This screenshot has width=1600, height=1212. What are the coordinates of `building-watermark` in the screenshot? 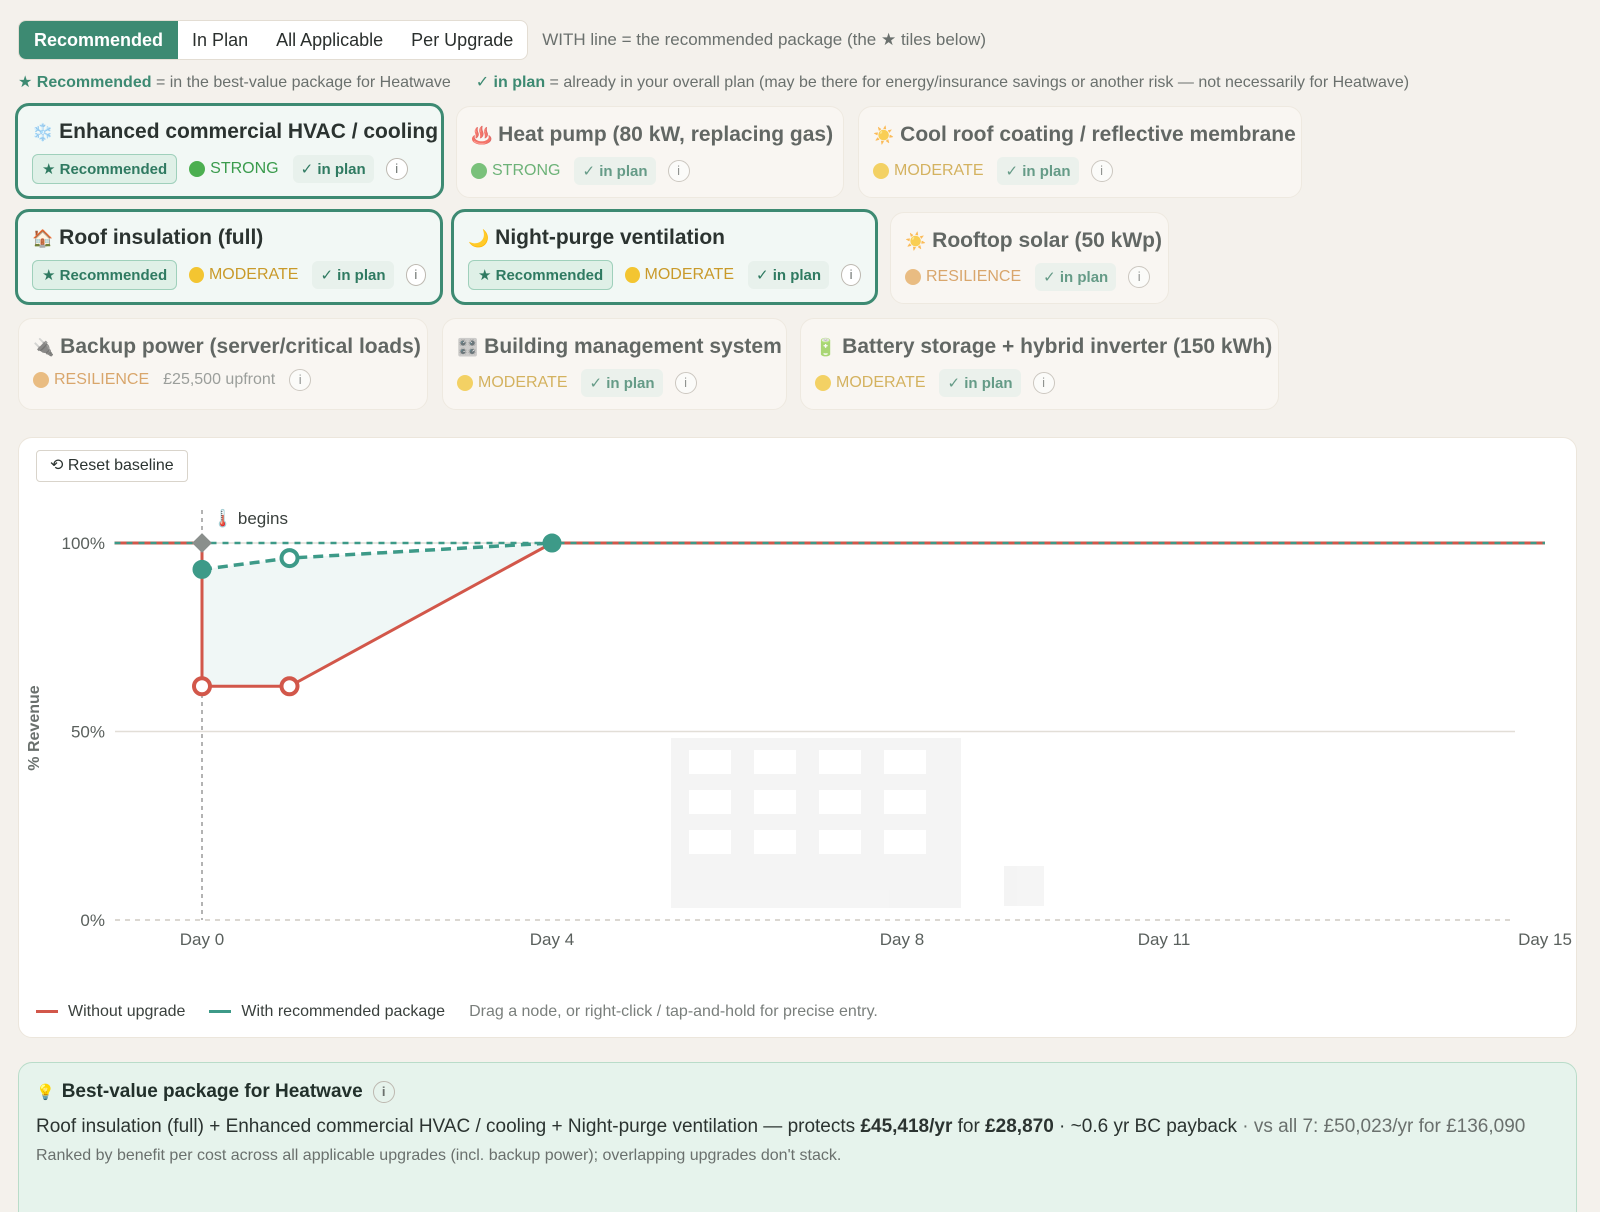 It's located at (857, 823).